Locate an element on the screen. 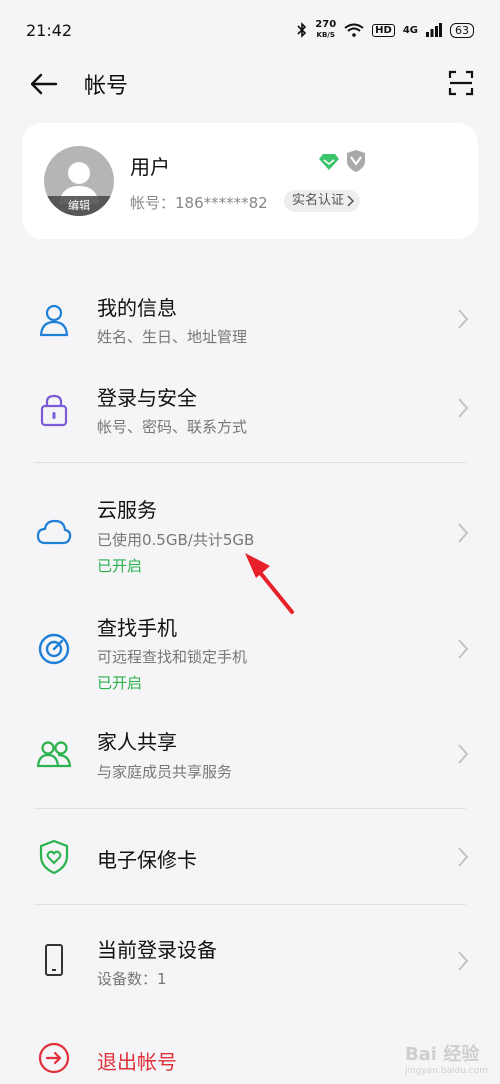  diamond-badge-icon is located at coordinates (329, 162).